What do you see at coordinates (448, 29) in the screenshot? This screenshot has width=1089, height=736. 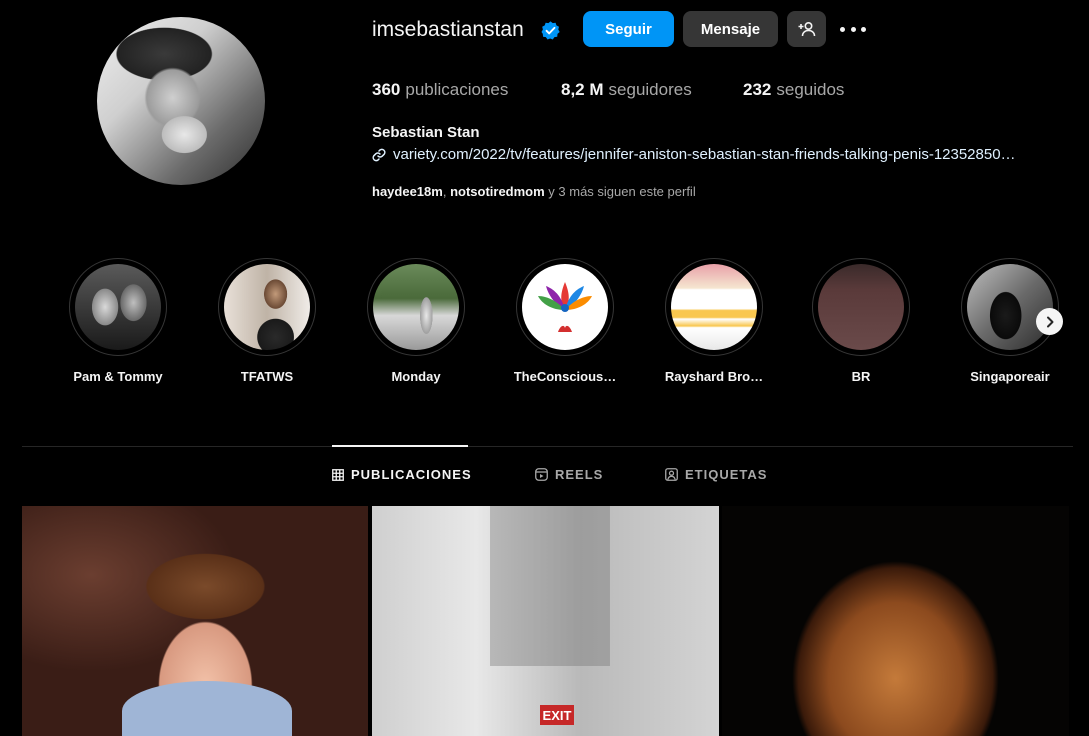 I see `profile-username: imsebastianstan` at bounding box center [448, 29].